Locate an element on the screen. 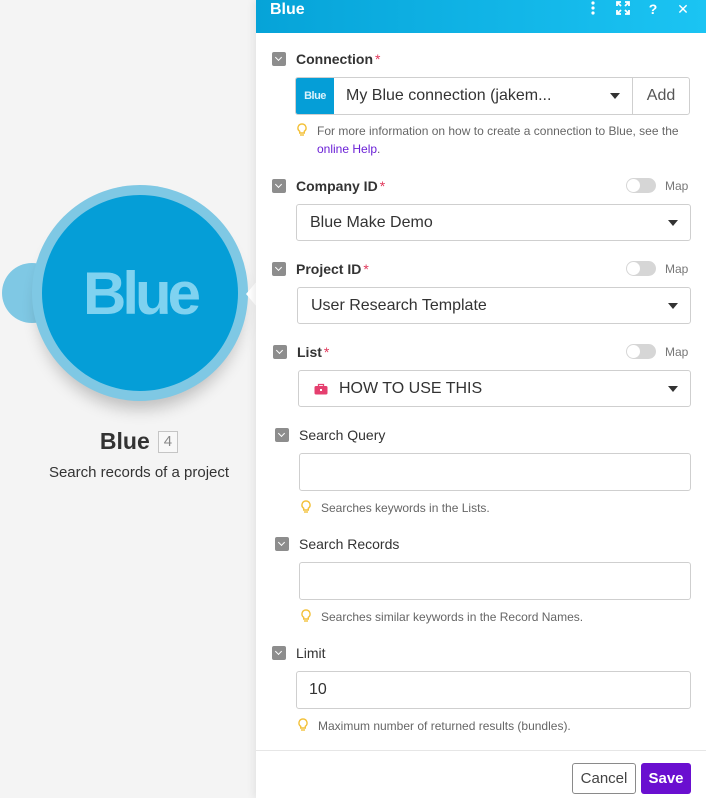  module-description: Search records of a project is located at coordinates (139, 472).